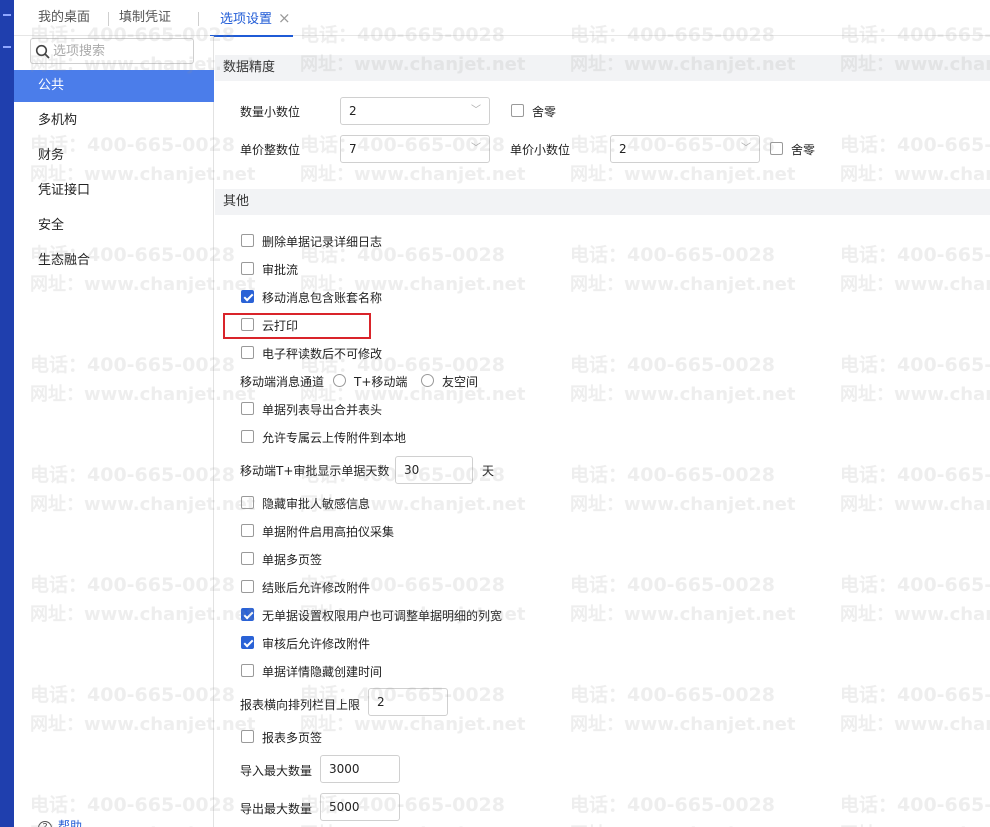 This screenshot has width=990, height=827. What do you see at coordinates (322, 298) in the screenshot?
I see `mobile-msg-acct-label: 移动消息包含账套名称` at bounding box center [322, 298].